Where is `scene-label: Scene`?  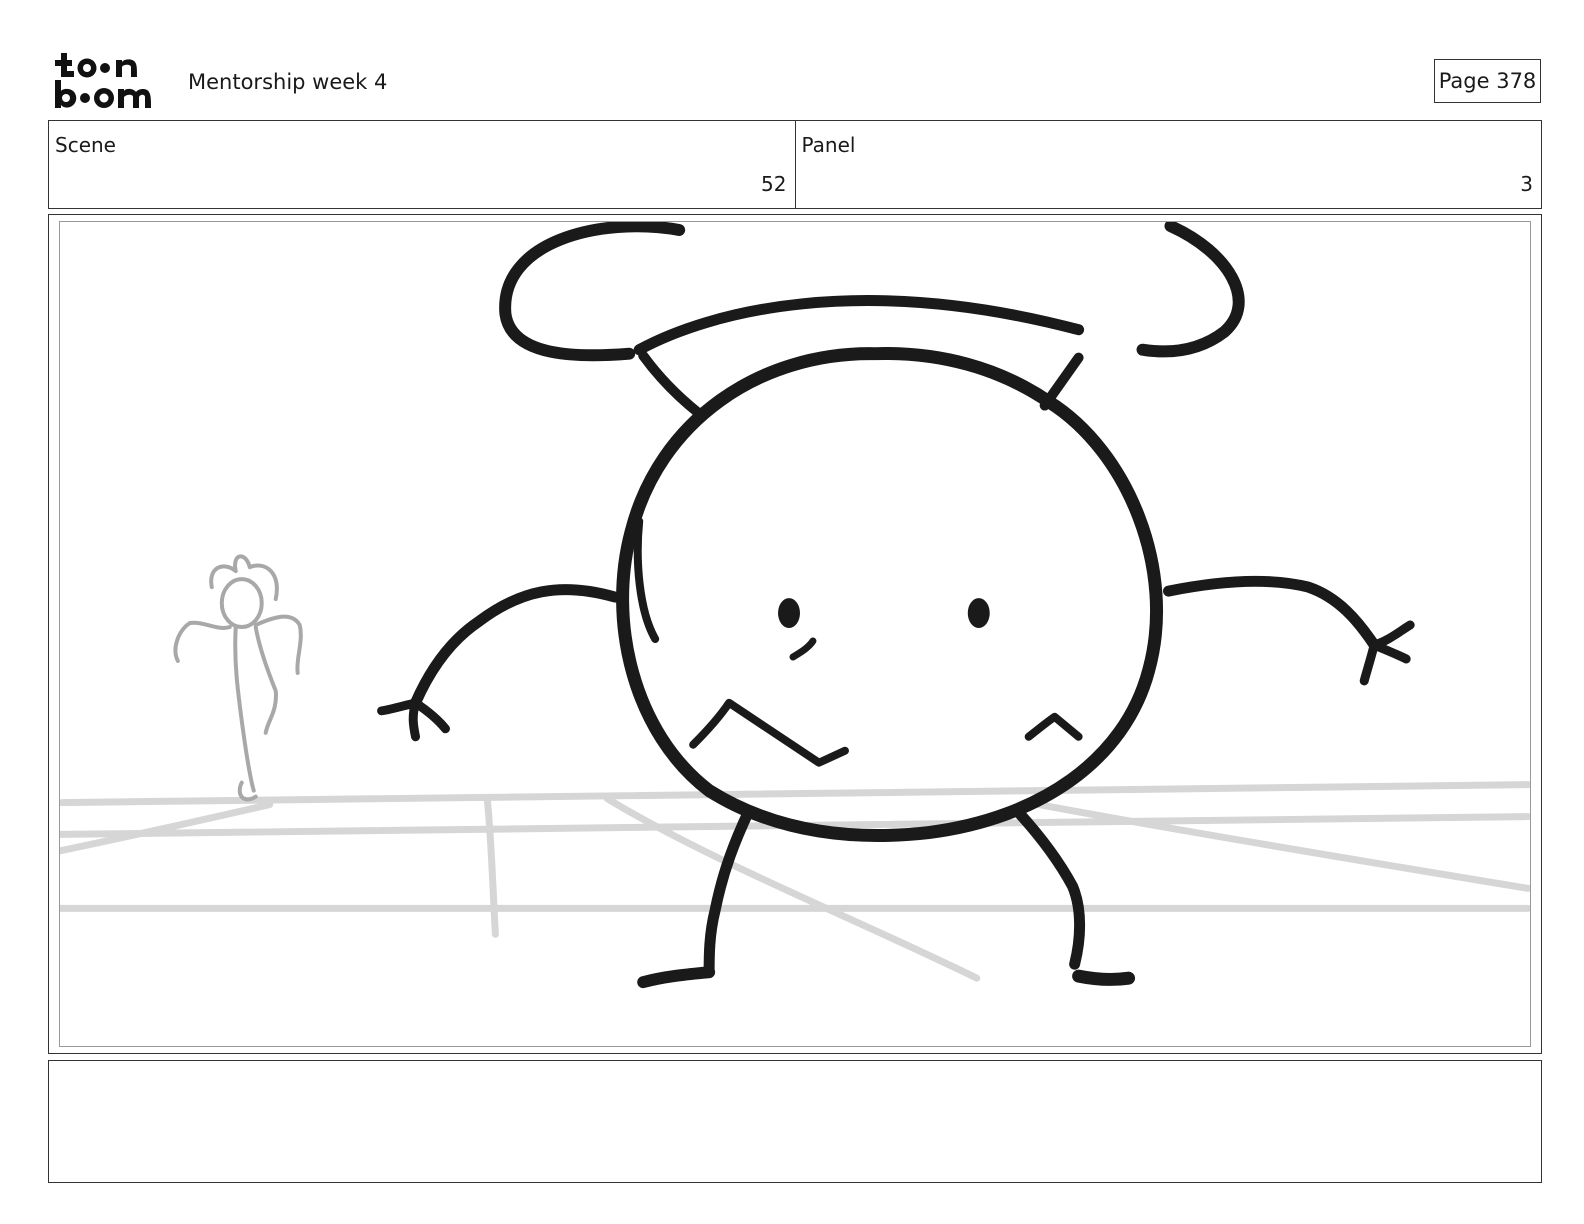
scene-label: Scene is located at coordinates (85, 145).